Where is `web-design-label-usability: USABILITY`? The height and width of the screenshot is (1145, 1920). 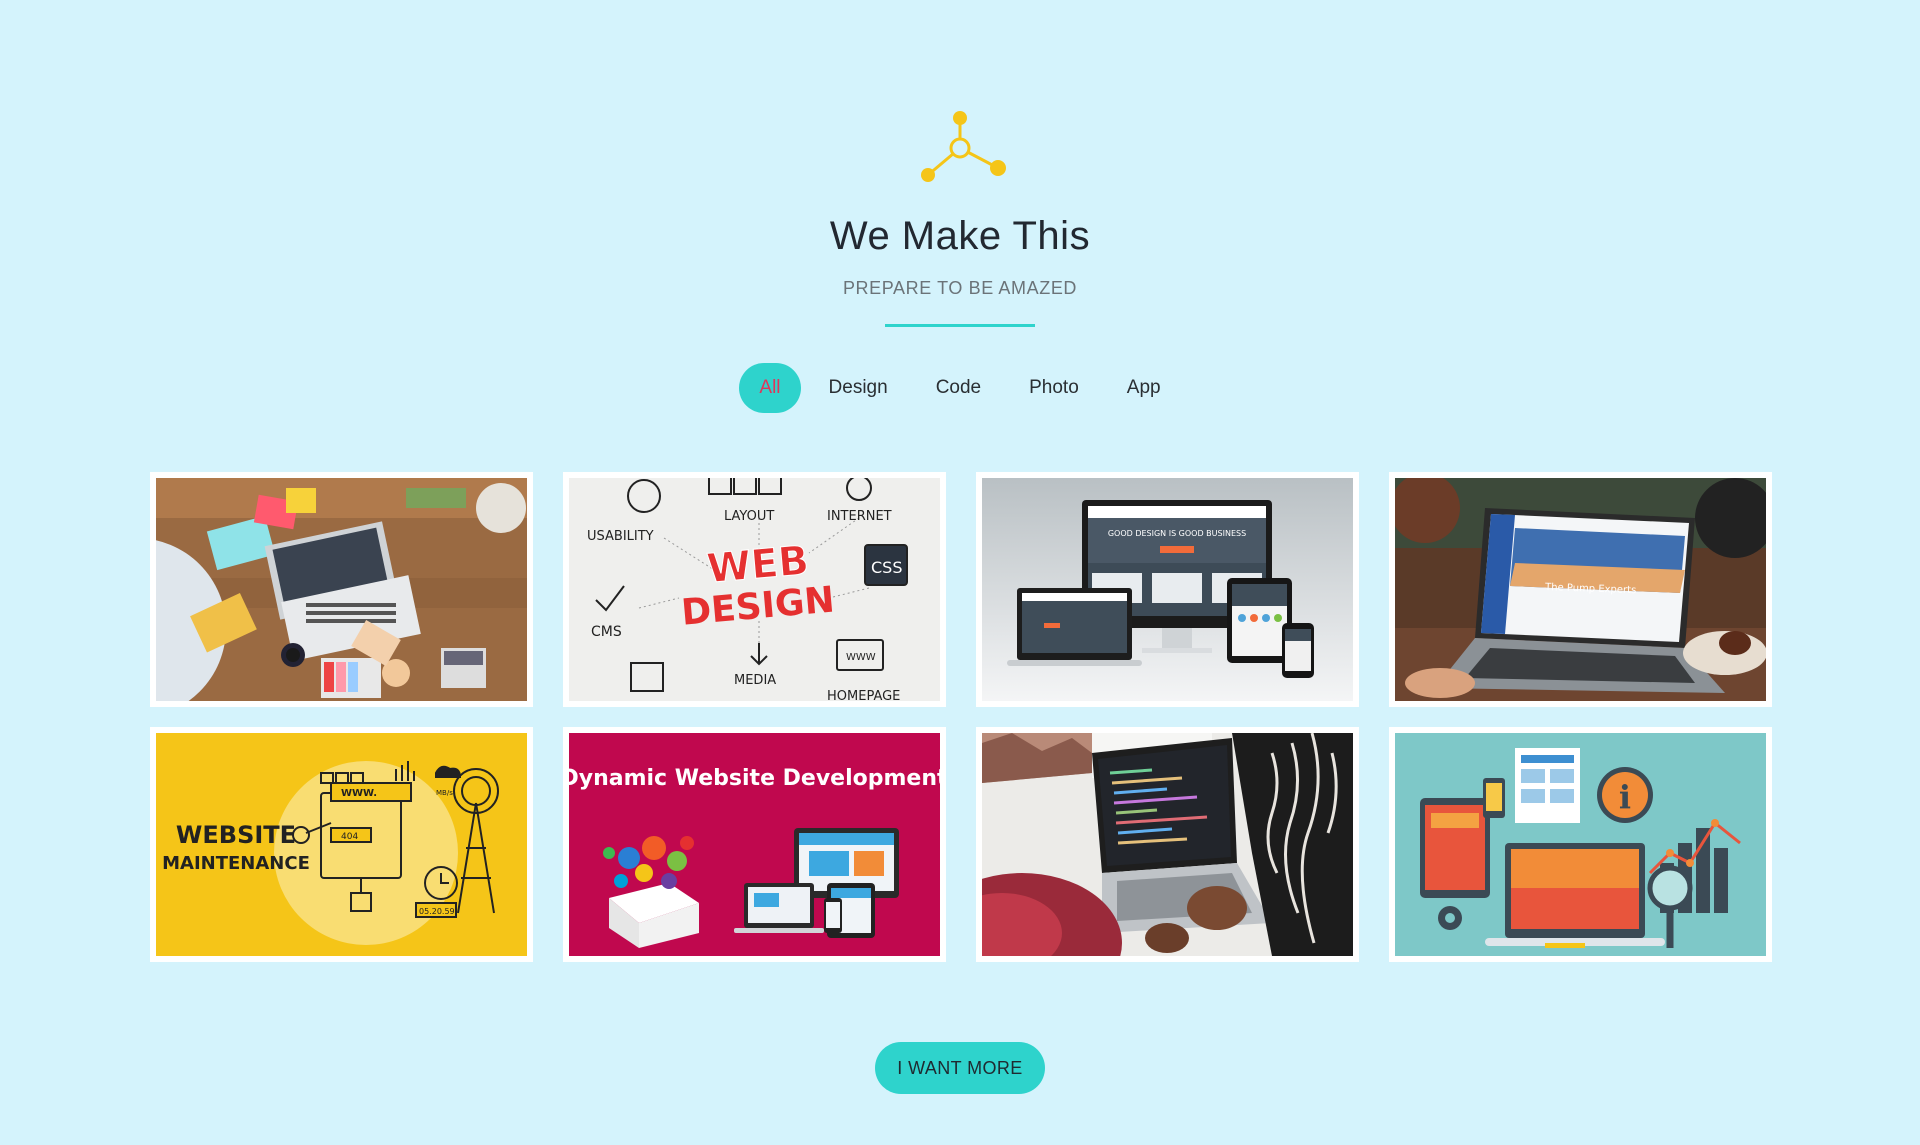
web-design-label-usability: USABILITY is located at coordinates (620, 536).